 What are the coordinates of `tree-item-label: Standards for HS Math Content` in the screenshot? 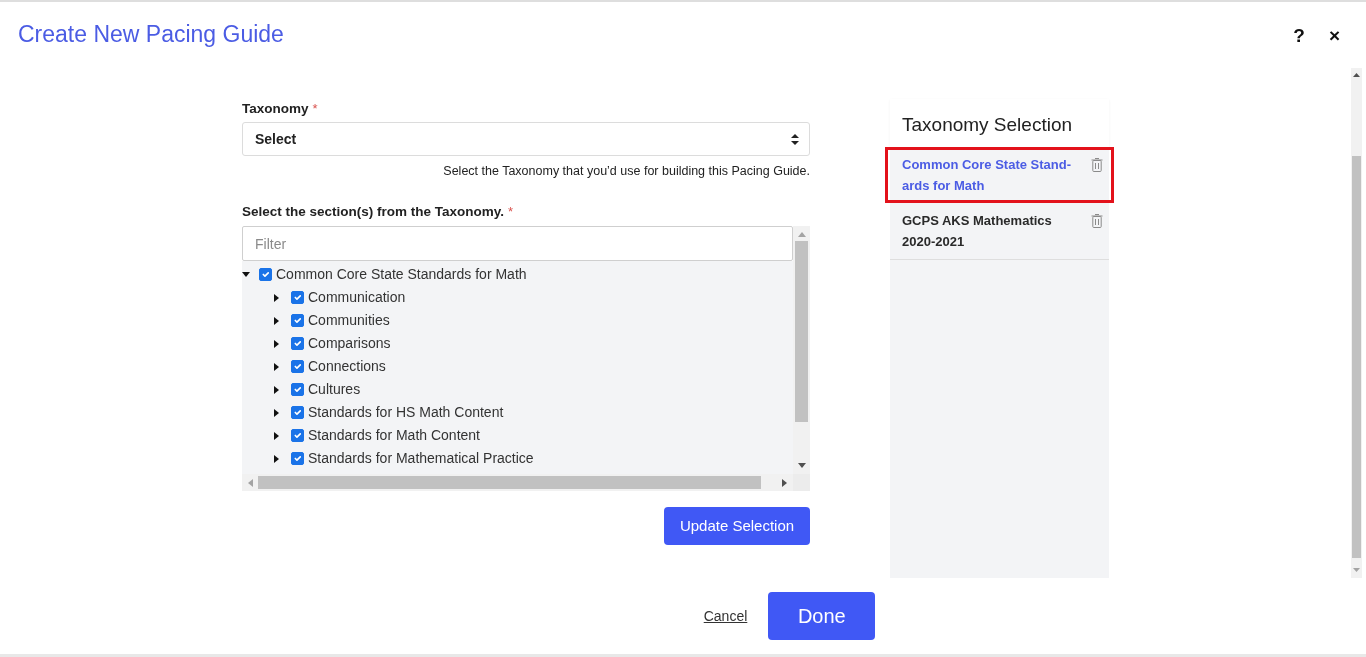 It's located at (406, 413).